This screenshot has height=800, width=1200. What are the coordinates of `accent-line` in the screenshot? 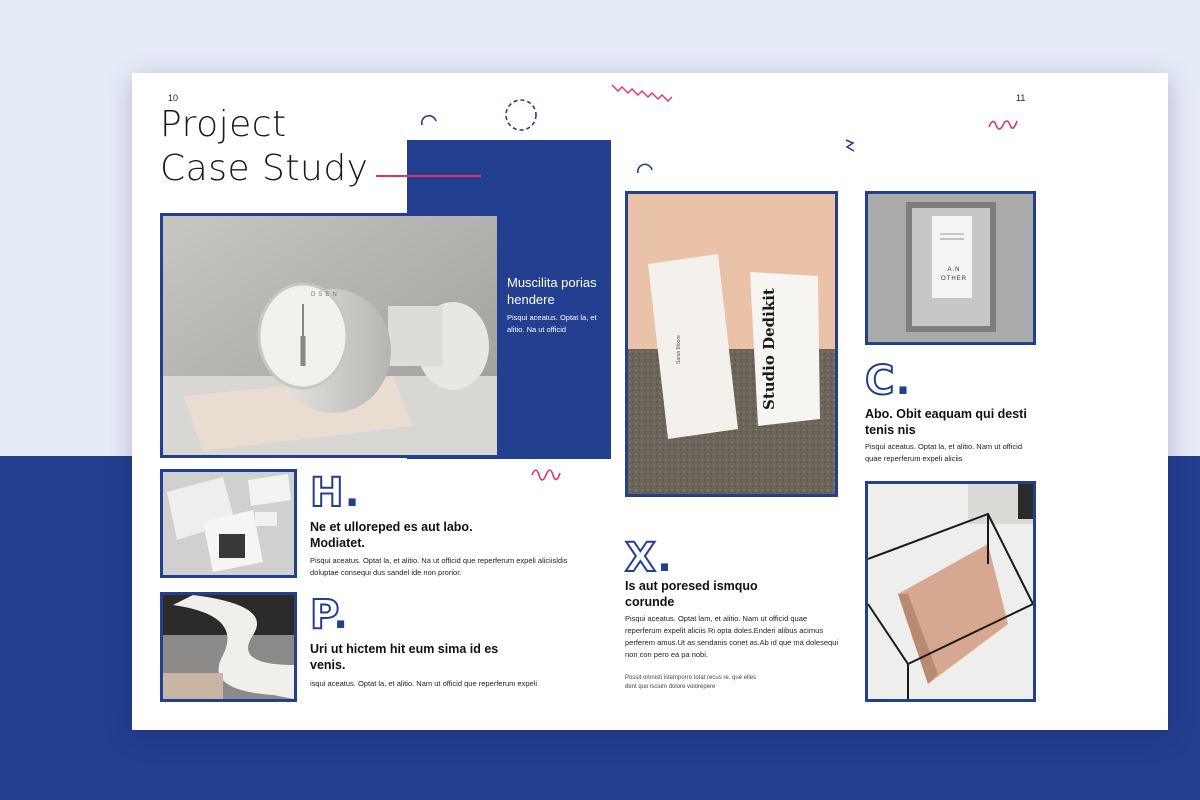 It's located at (428, 176).